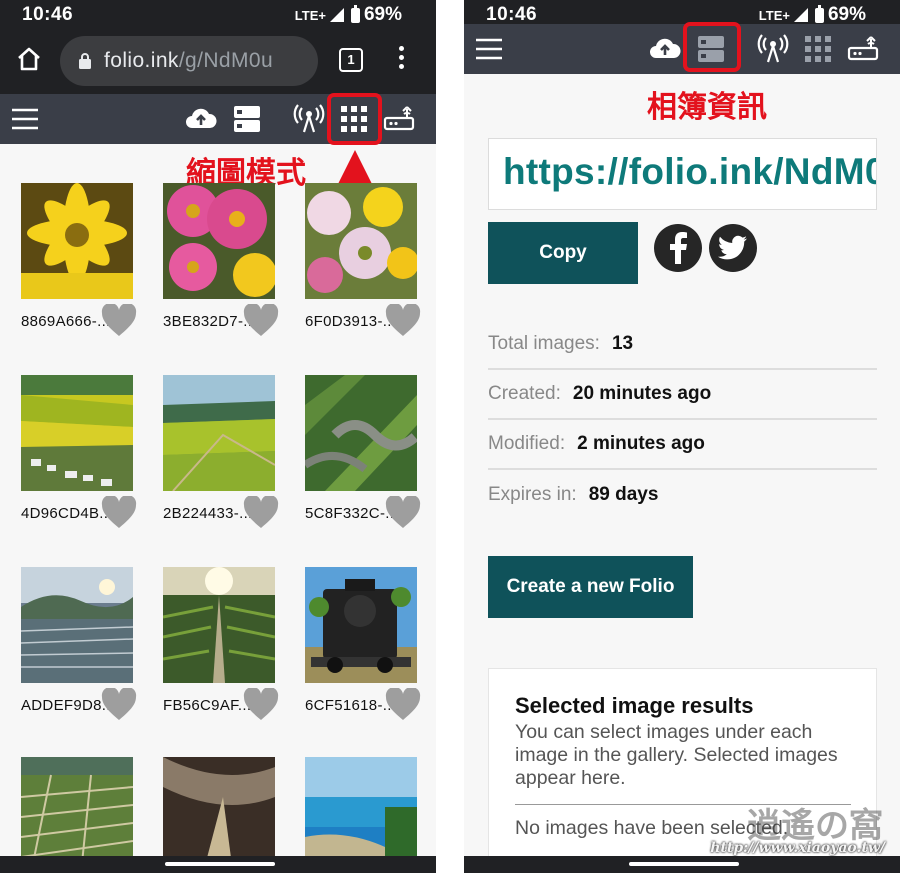 Image resolution: width=900 pixels, height=873 pixels. Describe the element at coordinates (524, 393) in the screenshot. I see `stat-label: Created:` at that location.